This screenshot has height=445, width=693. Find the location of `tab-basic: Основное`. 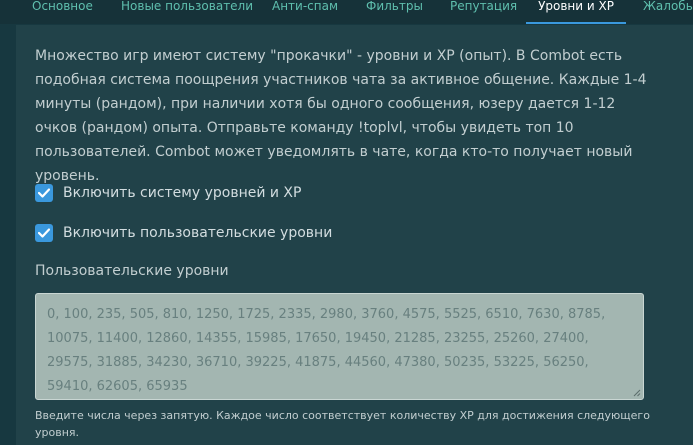

tab-basic: Основное is located at coordinates (62, 11).